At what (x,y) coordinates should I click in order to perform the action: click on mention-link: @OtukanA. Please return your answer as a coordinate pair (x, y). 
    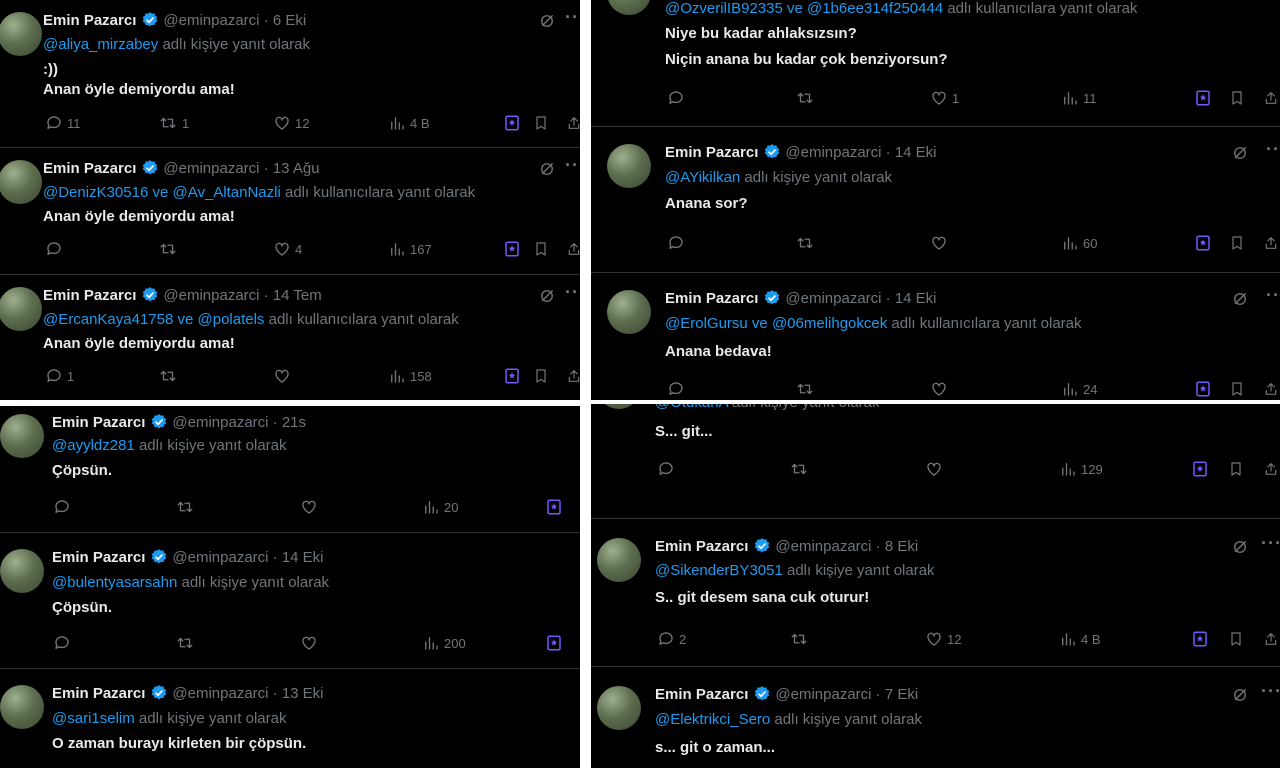
    Looking at the image, I should click on (691, 407).